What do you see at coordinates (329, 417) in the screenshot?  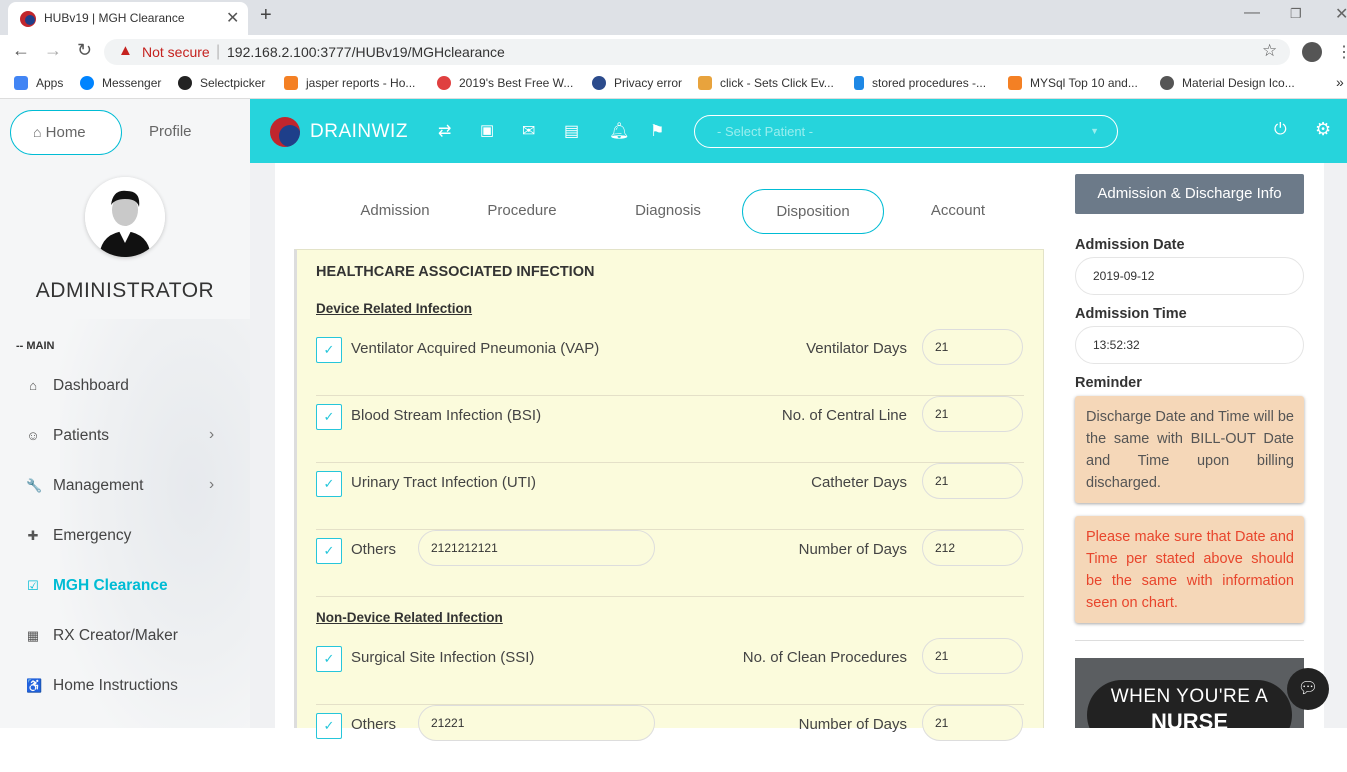 I see `bsi-checkbox: ✓` at bounding box center [329, 417].